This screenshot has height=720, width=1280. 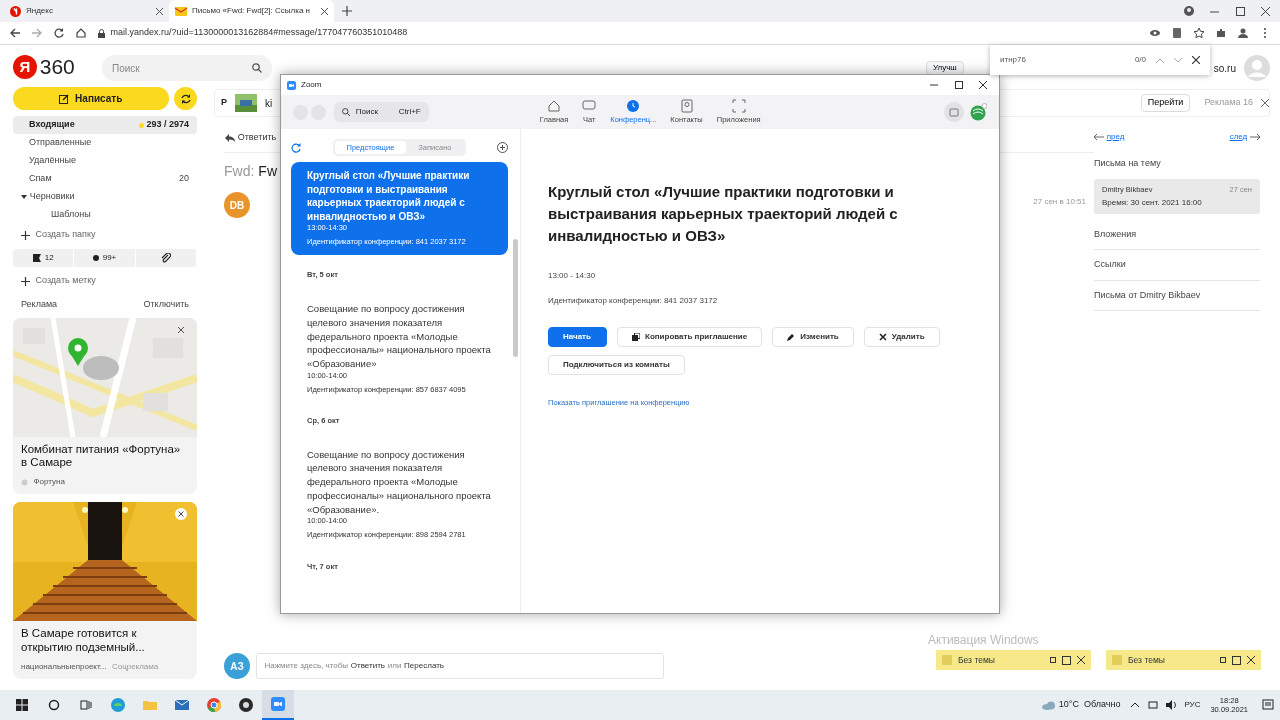 I want to click on go-button: Перейти, so click(x=1165, y=103).